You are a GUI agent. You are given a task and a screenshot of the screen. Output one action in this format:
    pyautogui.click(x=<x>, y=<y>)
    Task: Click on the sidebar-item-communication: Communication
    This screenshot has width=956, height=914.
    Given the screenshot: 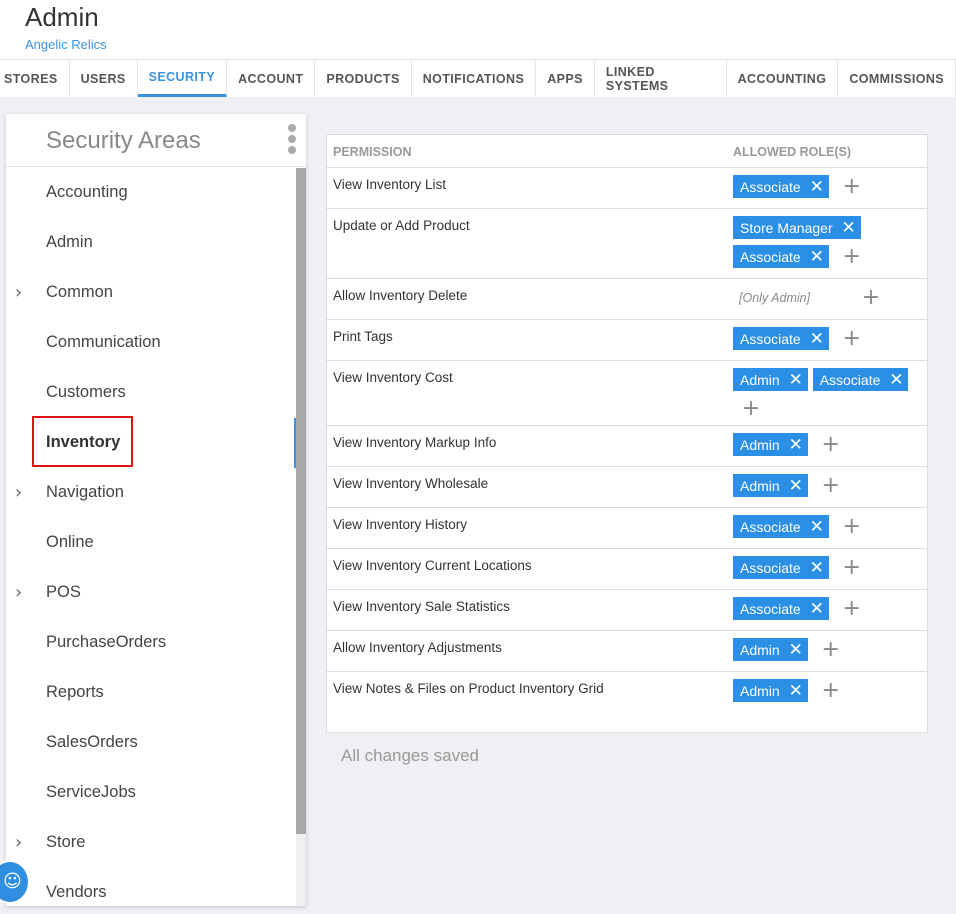 What is the action you would take?
    pyautogui.click(x=151, y=343)
    